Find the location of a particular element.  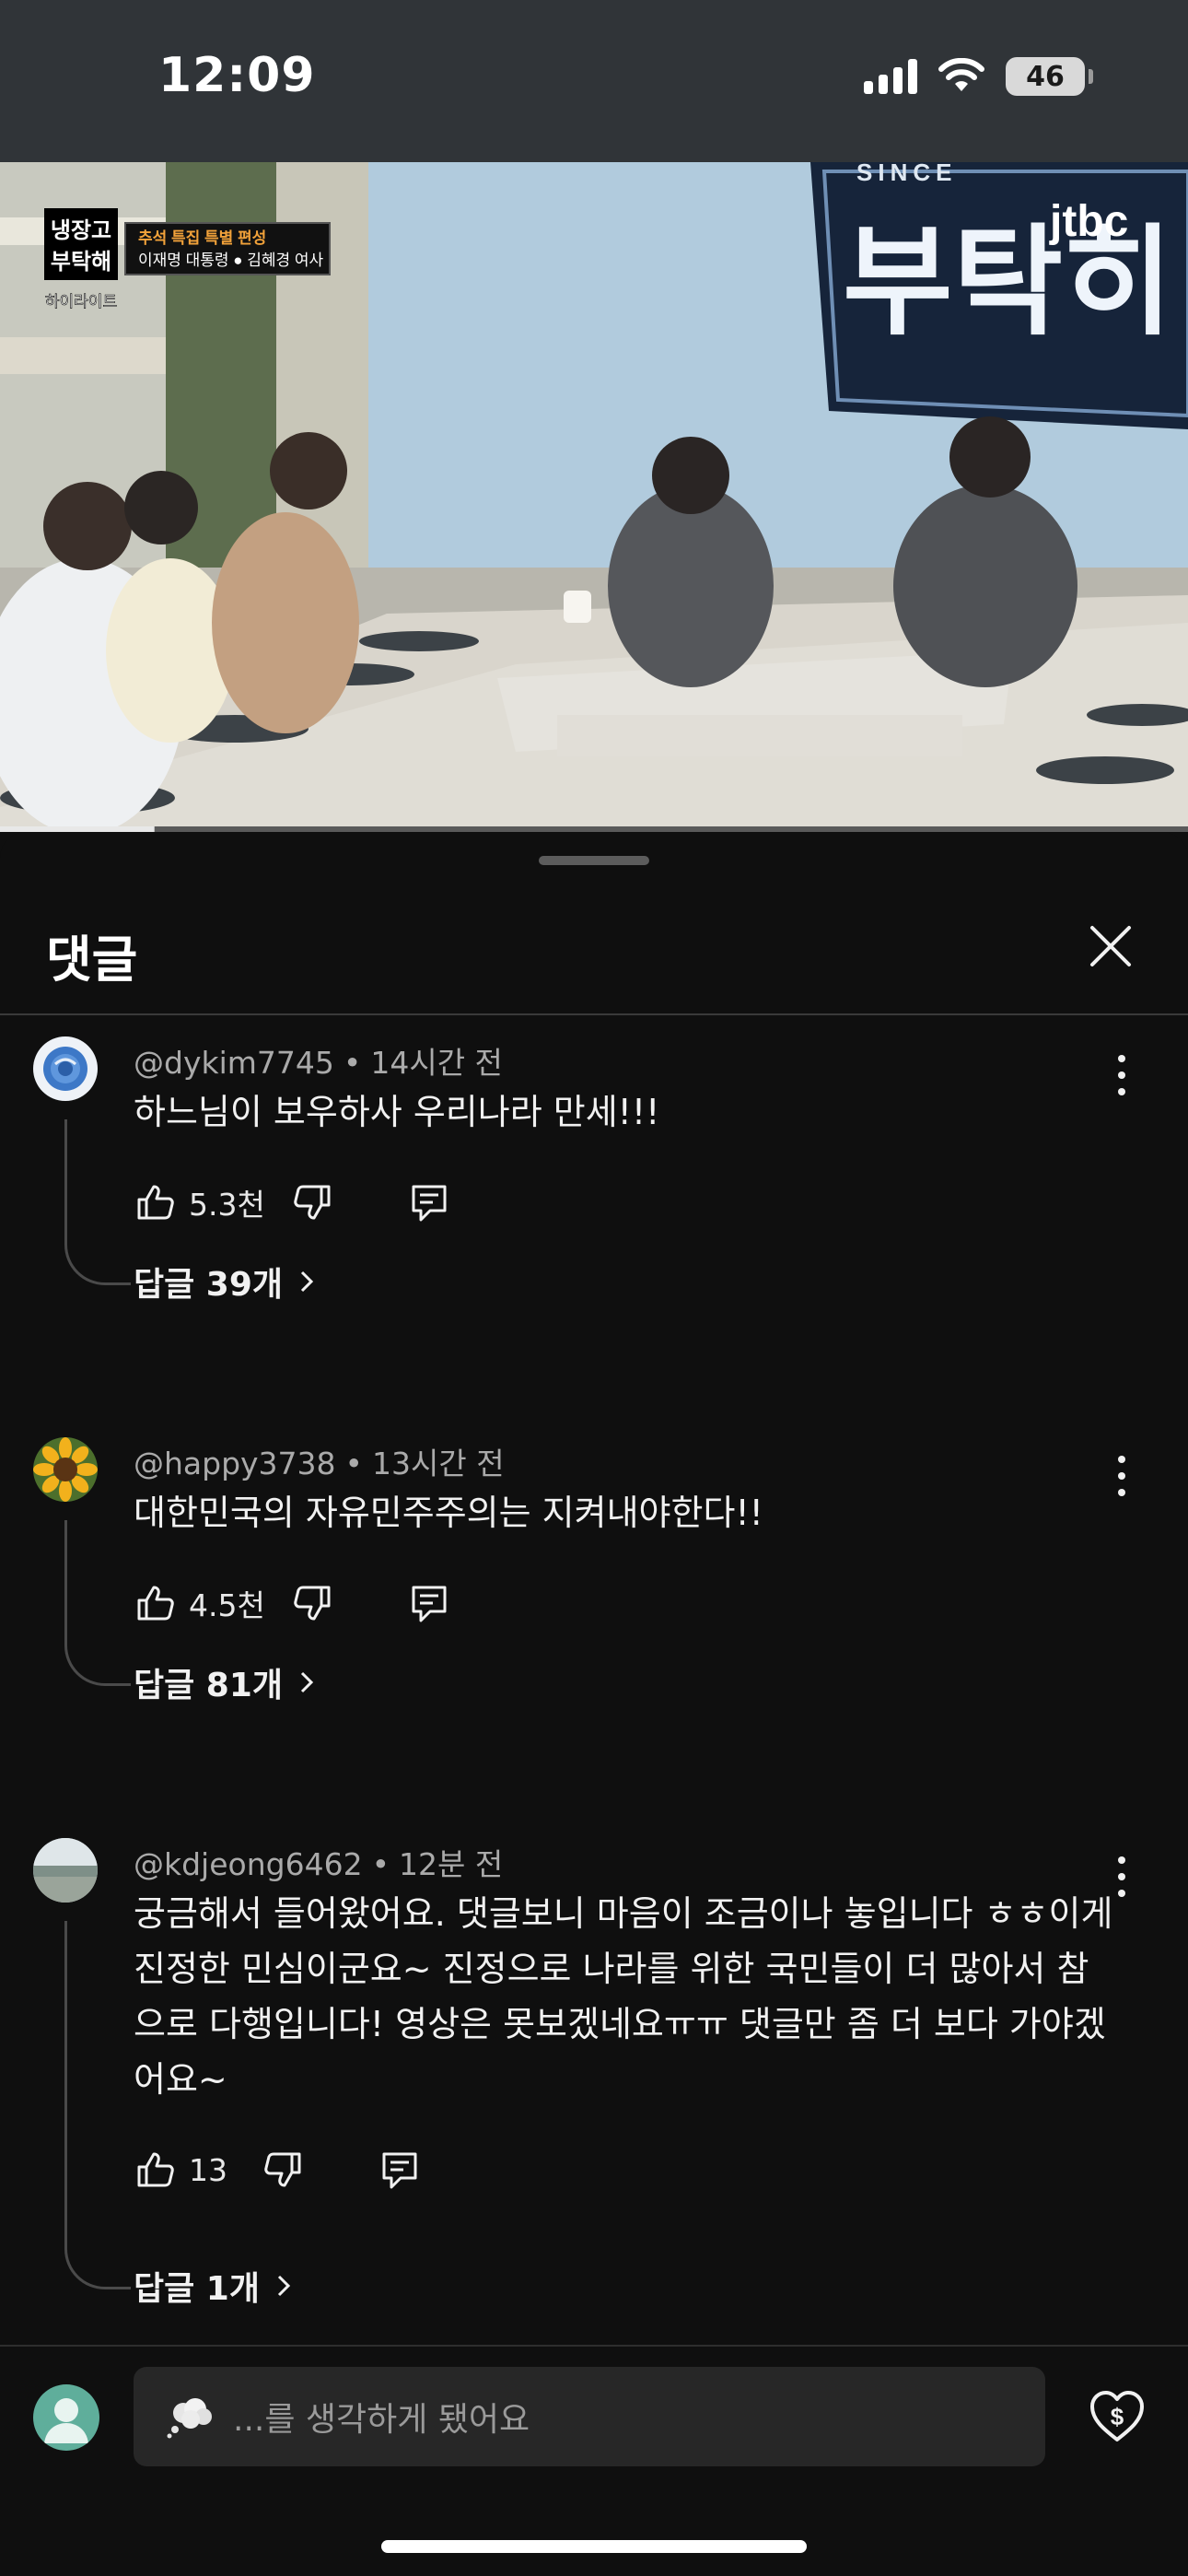

super-thanks-heart-icon: $ is located at coordinates (1117, 2416).